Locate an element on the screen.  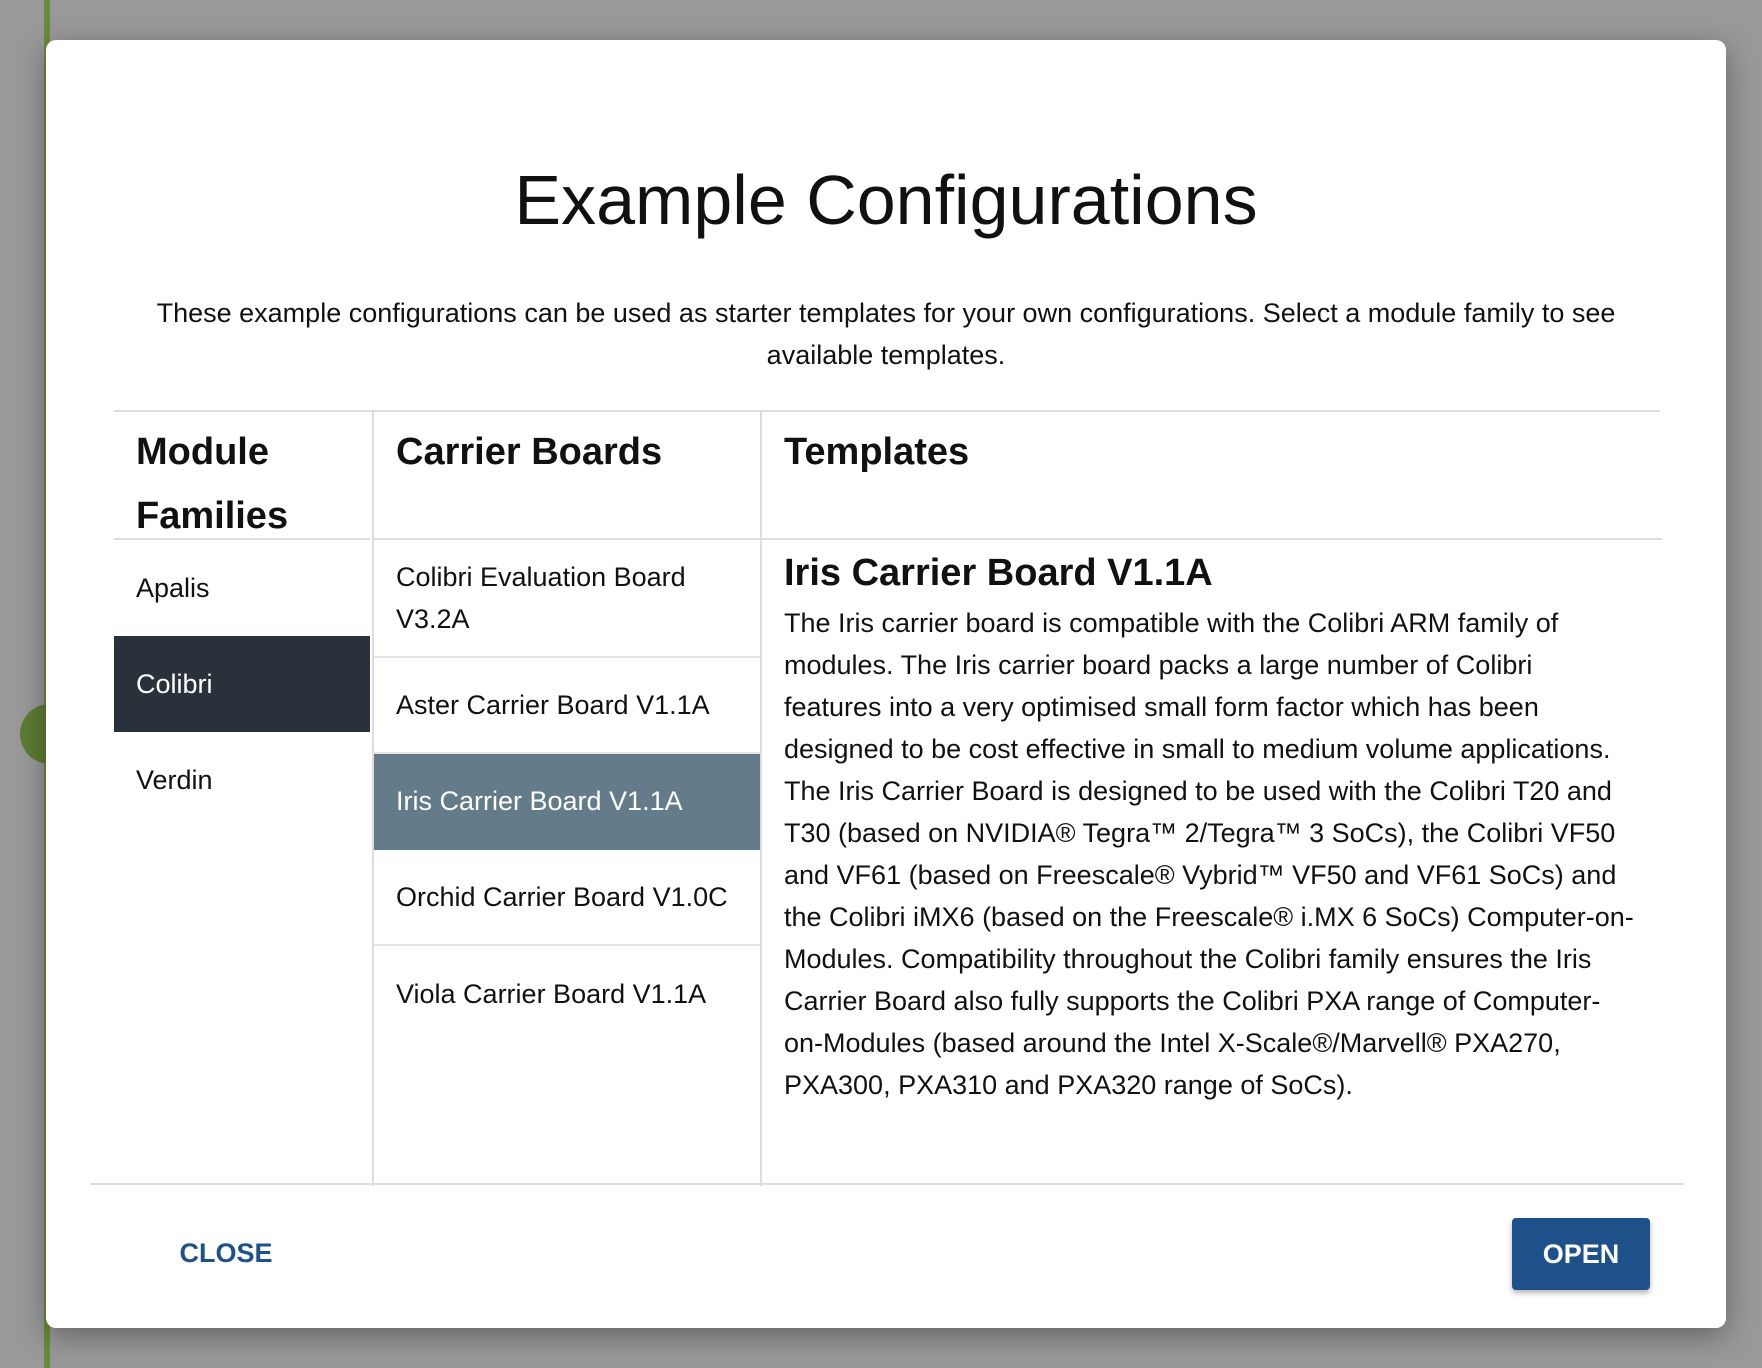
carrier-board-iris: Iris Carrier Board V1.1A is located at coordinates (567, 802).